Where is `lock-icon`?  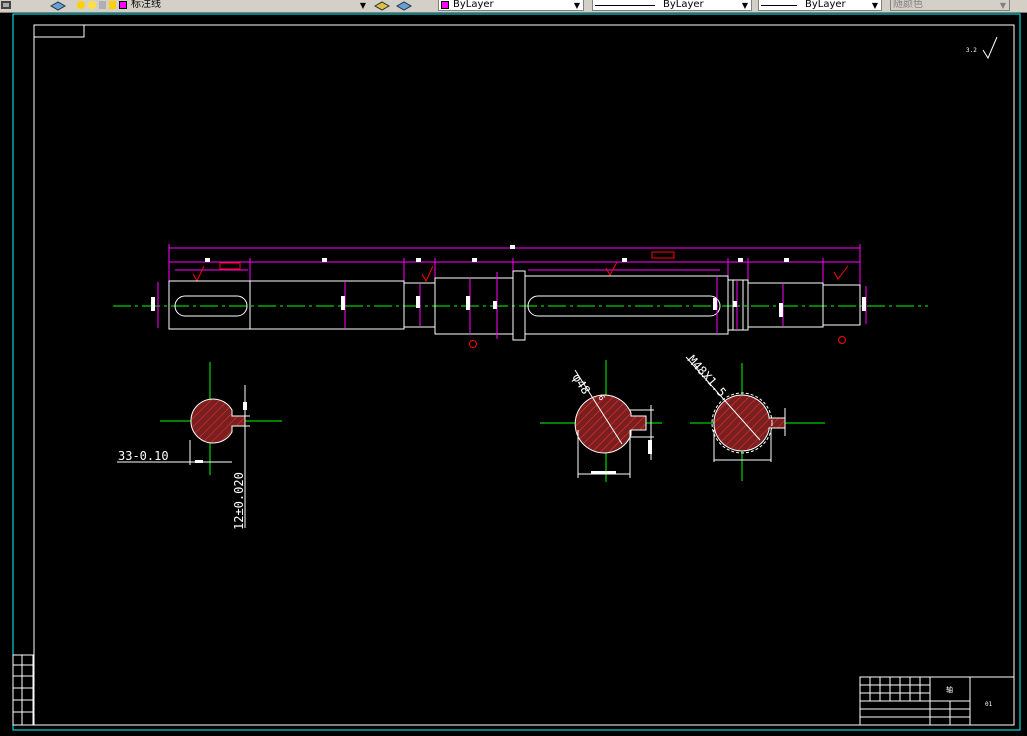 lock-icon is located at coordinates (102, 5).